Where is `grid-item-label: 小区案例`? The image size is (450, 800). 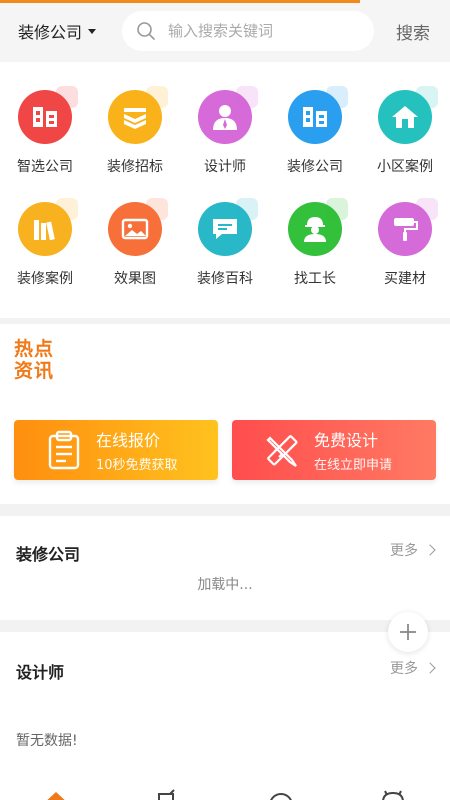
grid-item-label: 小区案例 is located at coordinates (405, 167).